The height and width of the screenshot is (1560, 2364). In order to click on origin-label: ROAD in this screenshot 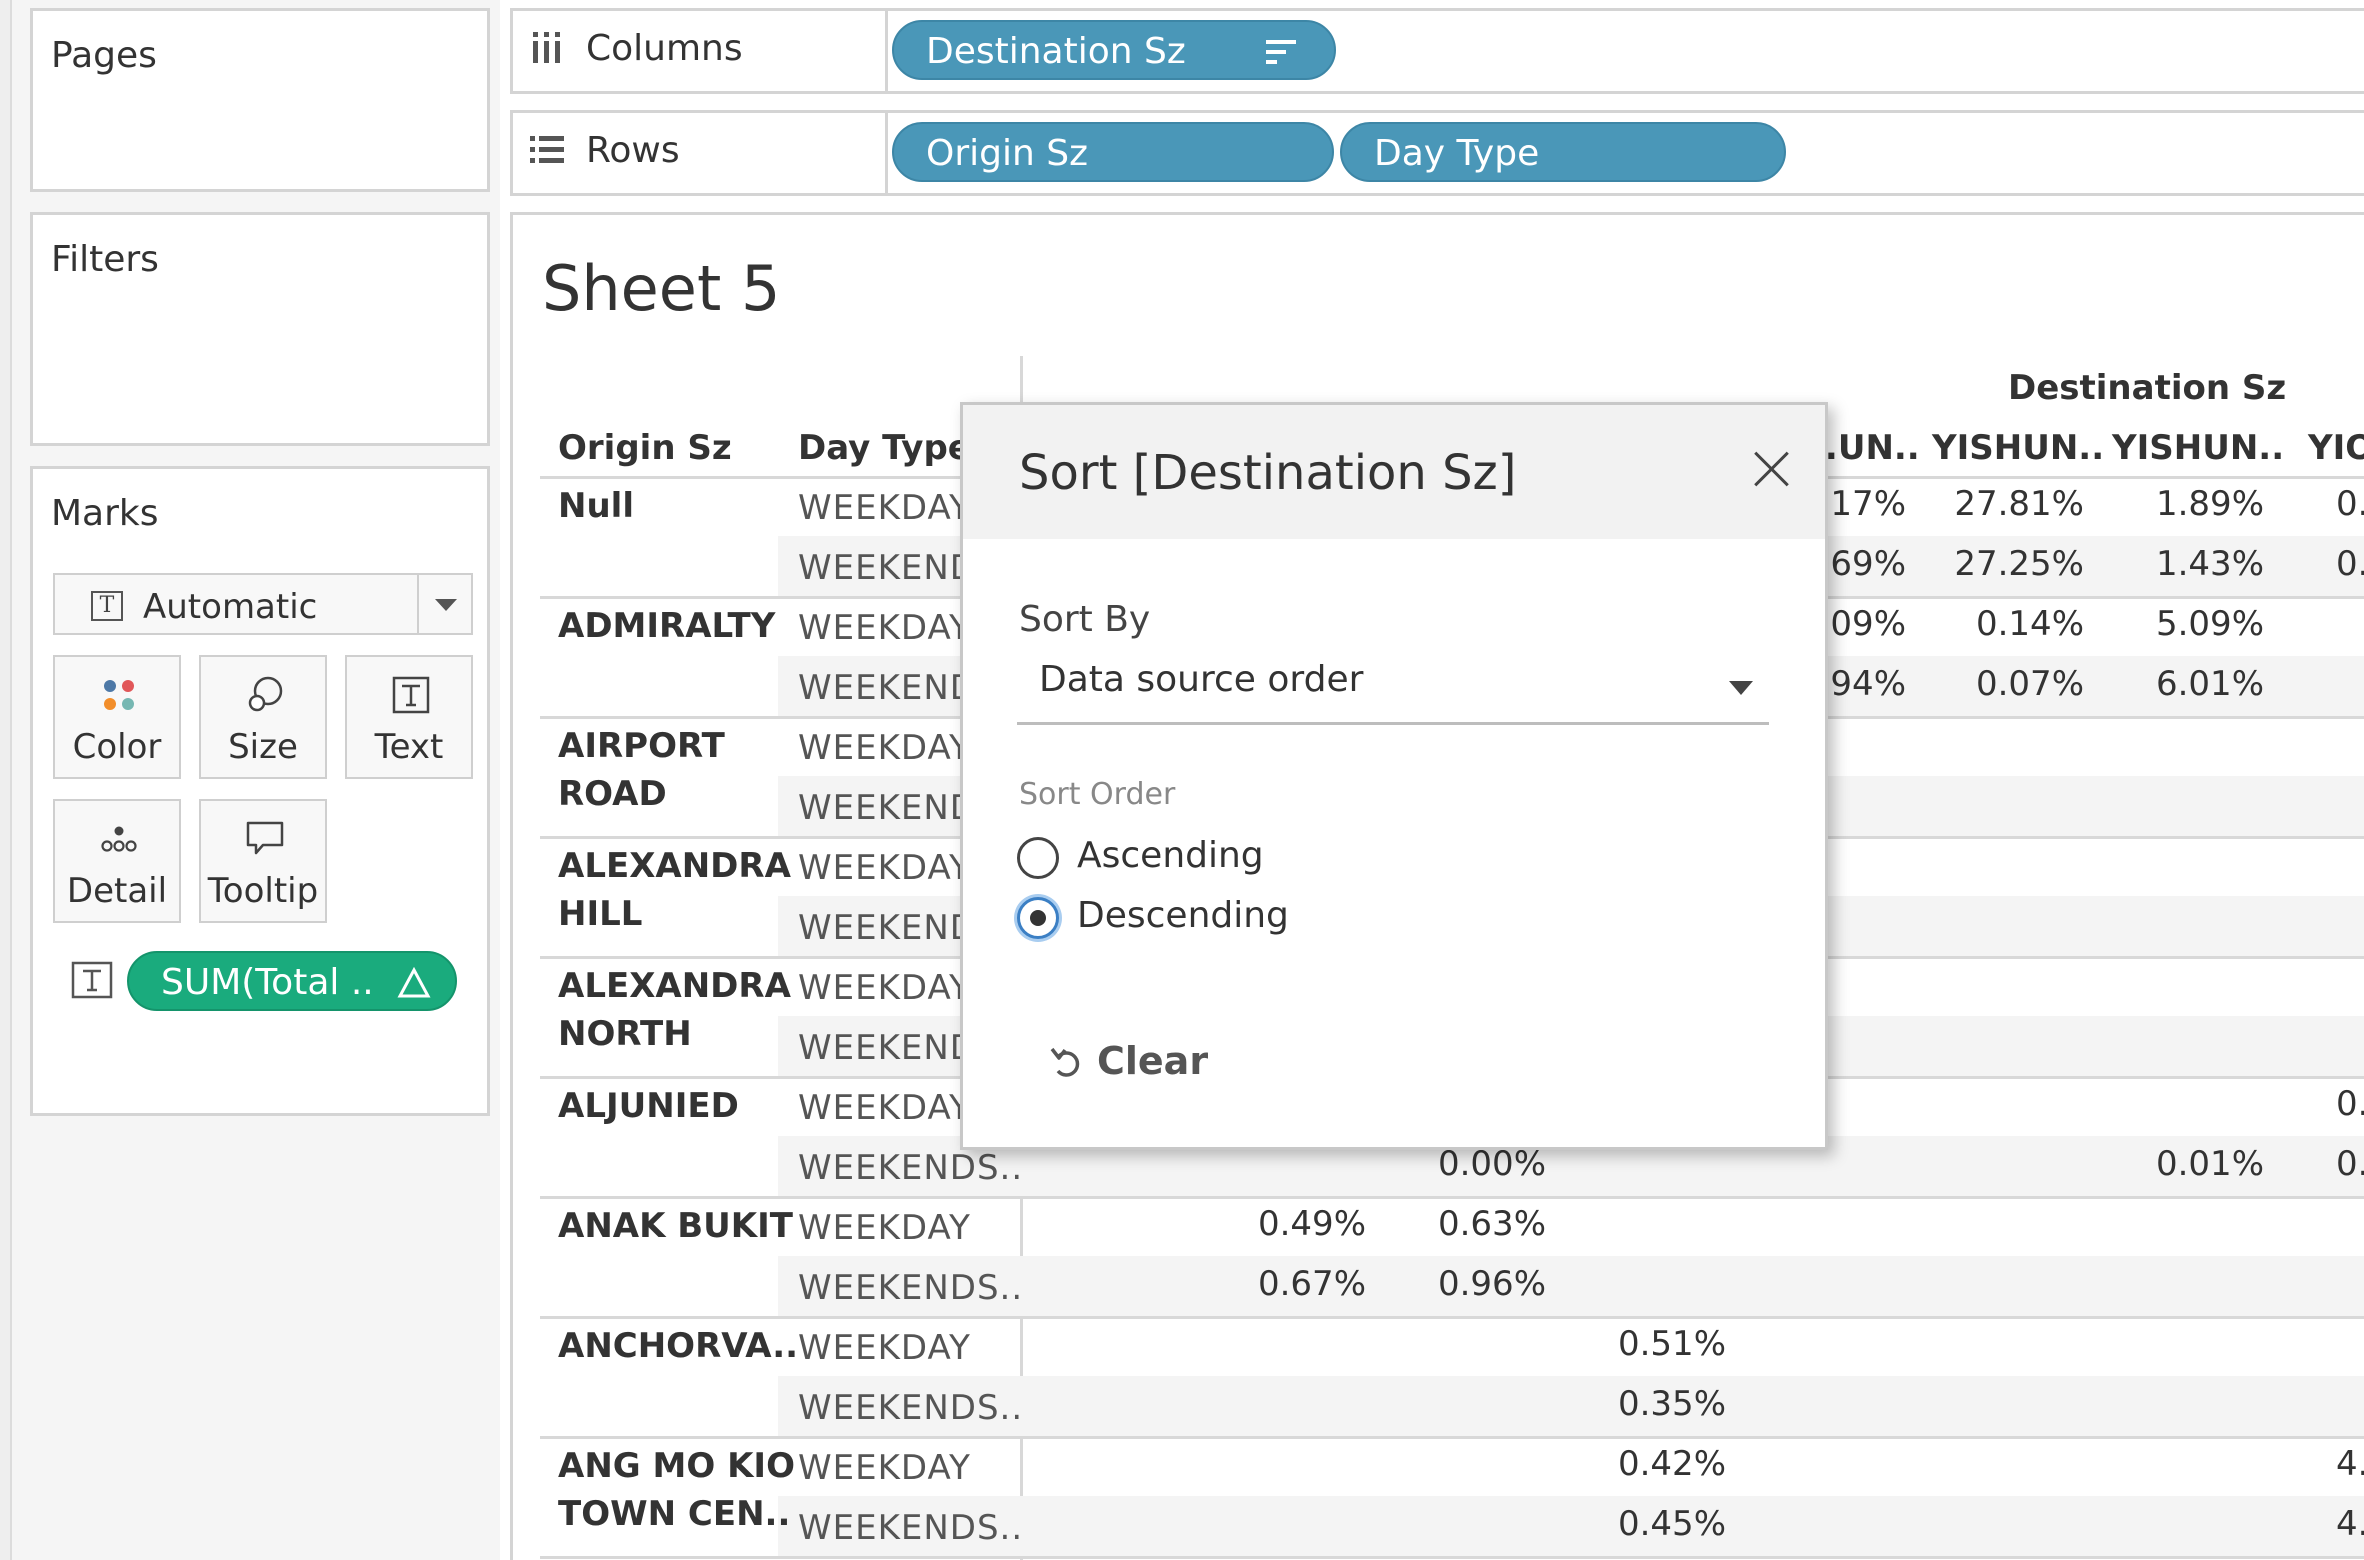, I will do `click(612, 794)`.